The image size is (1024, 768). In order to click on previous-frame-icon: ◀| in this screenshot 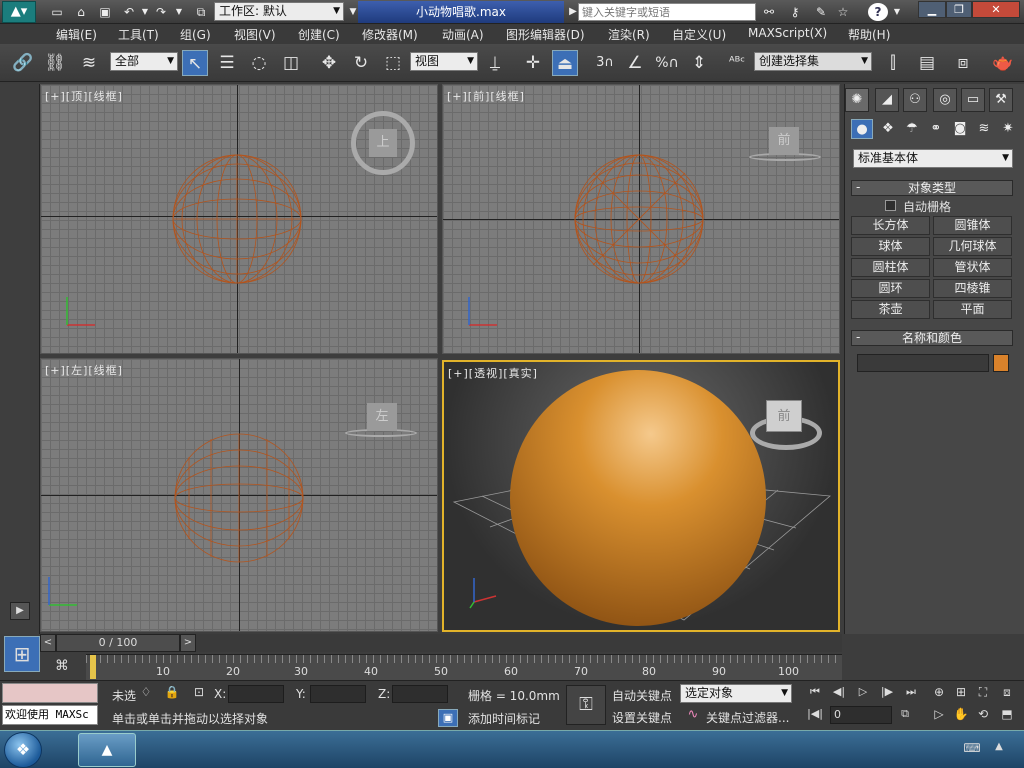, I will do `click(839, 693)`.